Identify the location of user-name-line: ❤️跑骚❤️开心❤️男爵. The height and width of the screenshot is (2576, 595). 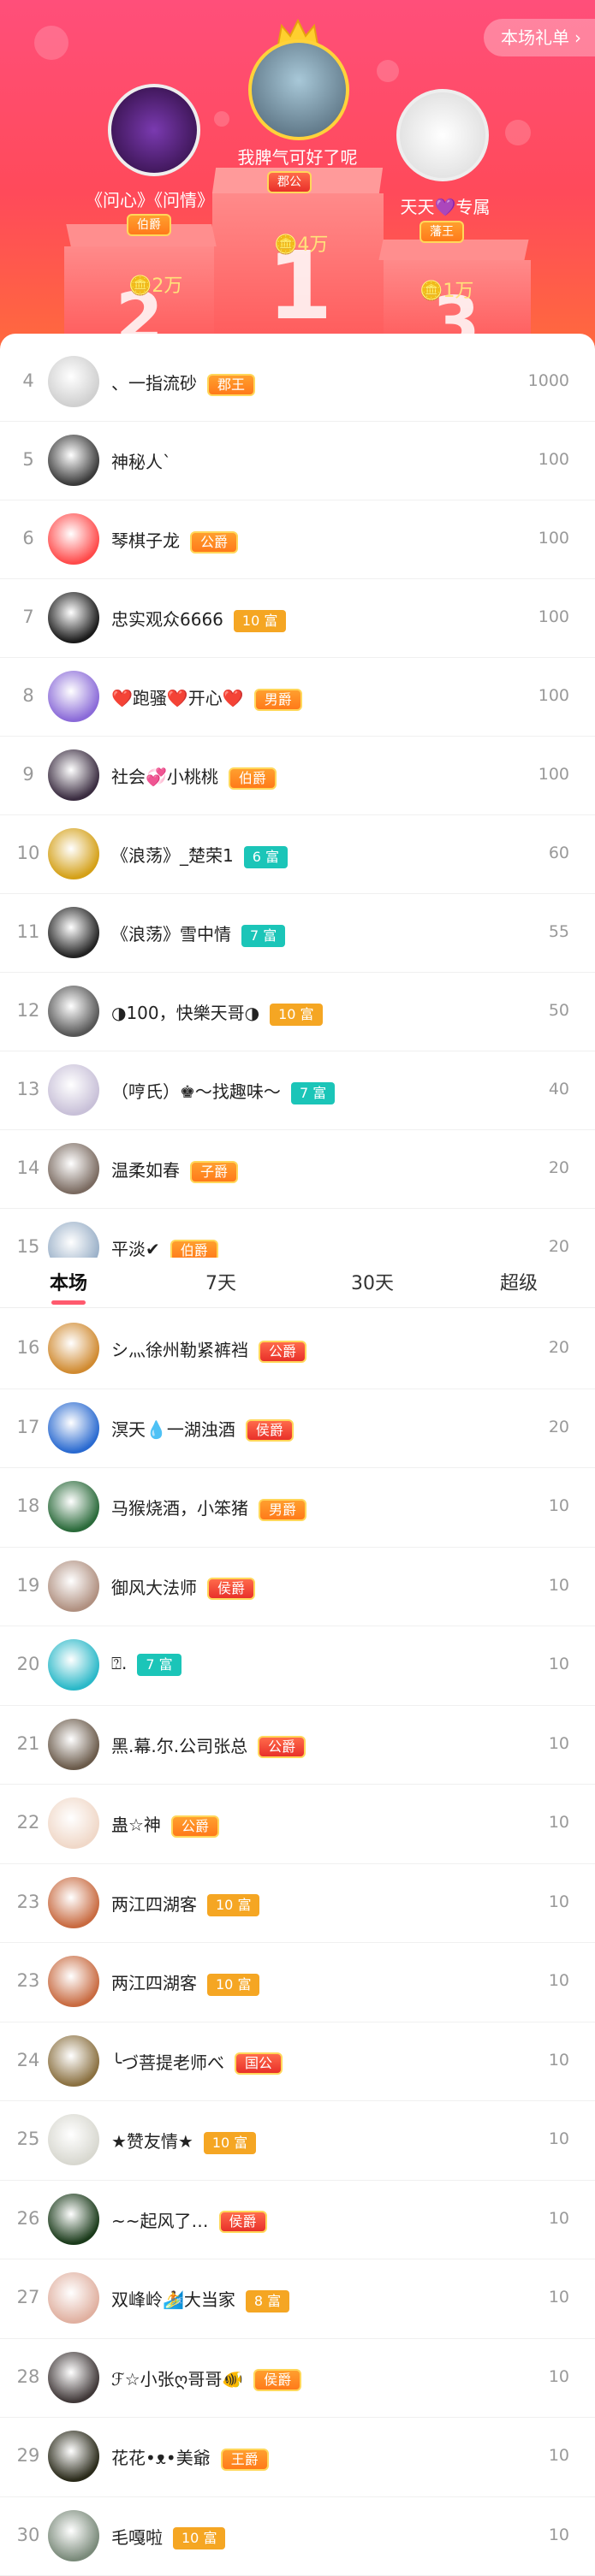
(206, 697).